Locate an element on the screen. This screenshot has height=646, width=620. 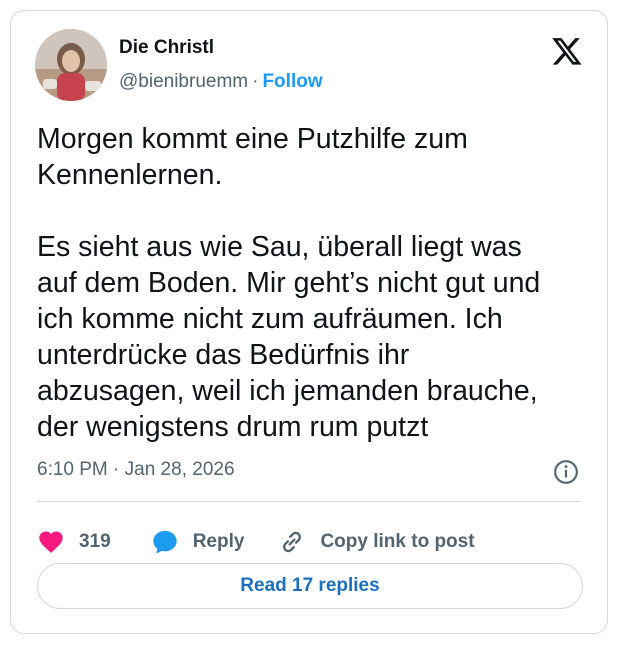
reply-button: Reply is located at coordinates (198, 542).